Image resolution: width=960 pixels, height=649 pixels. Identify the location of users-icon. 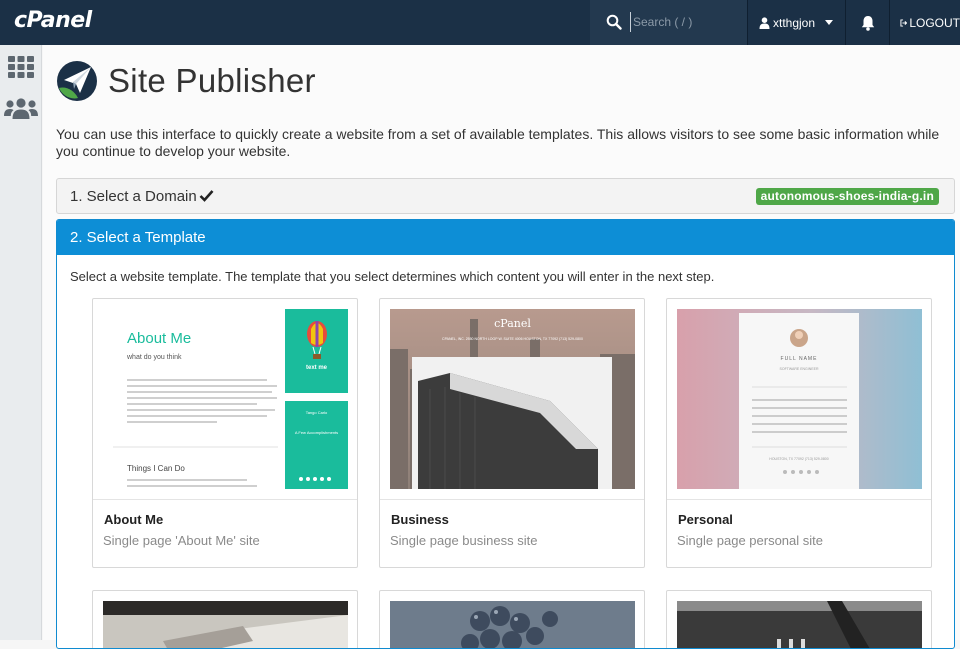
(21, 108).